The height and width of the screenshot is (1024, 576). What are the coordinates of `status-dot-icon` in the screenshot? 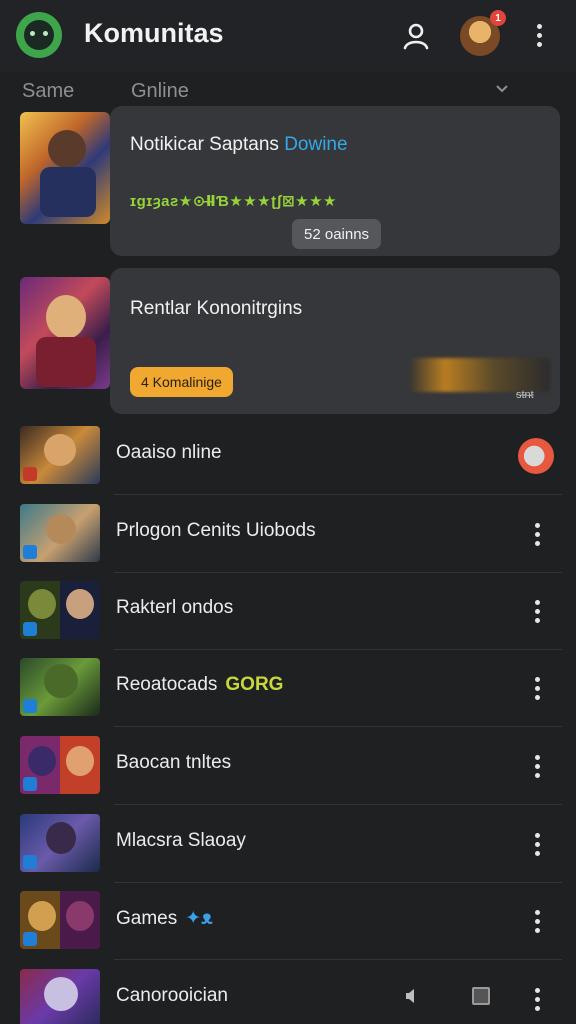 It's located at (536, 456).